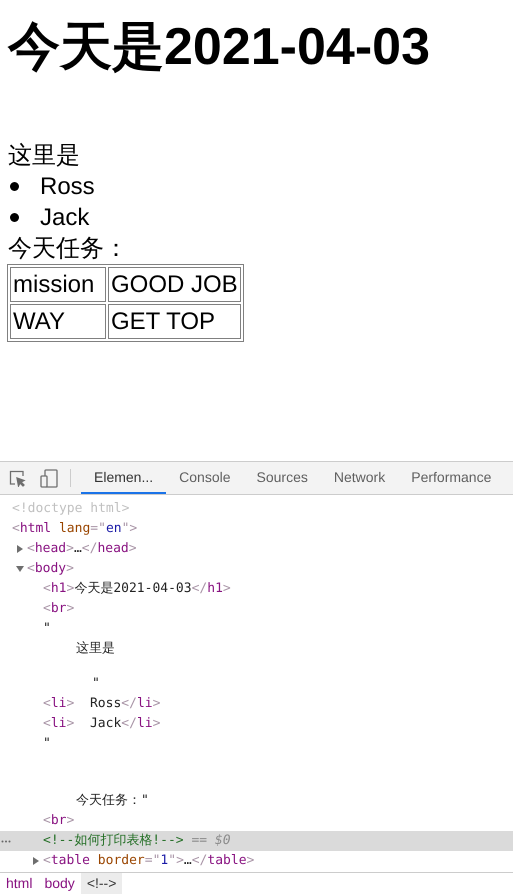 This screenshot has height=894, width=513. What do you see at coordinates (451, 478) in the screenshot?
I see `devtools-tab: Performance` at bounding box center [451, 478].